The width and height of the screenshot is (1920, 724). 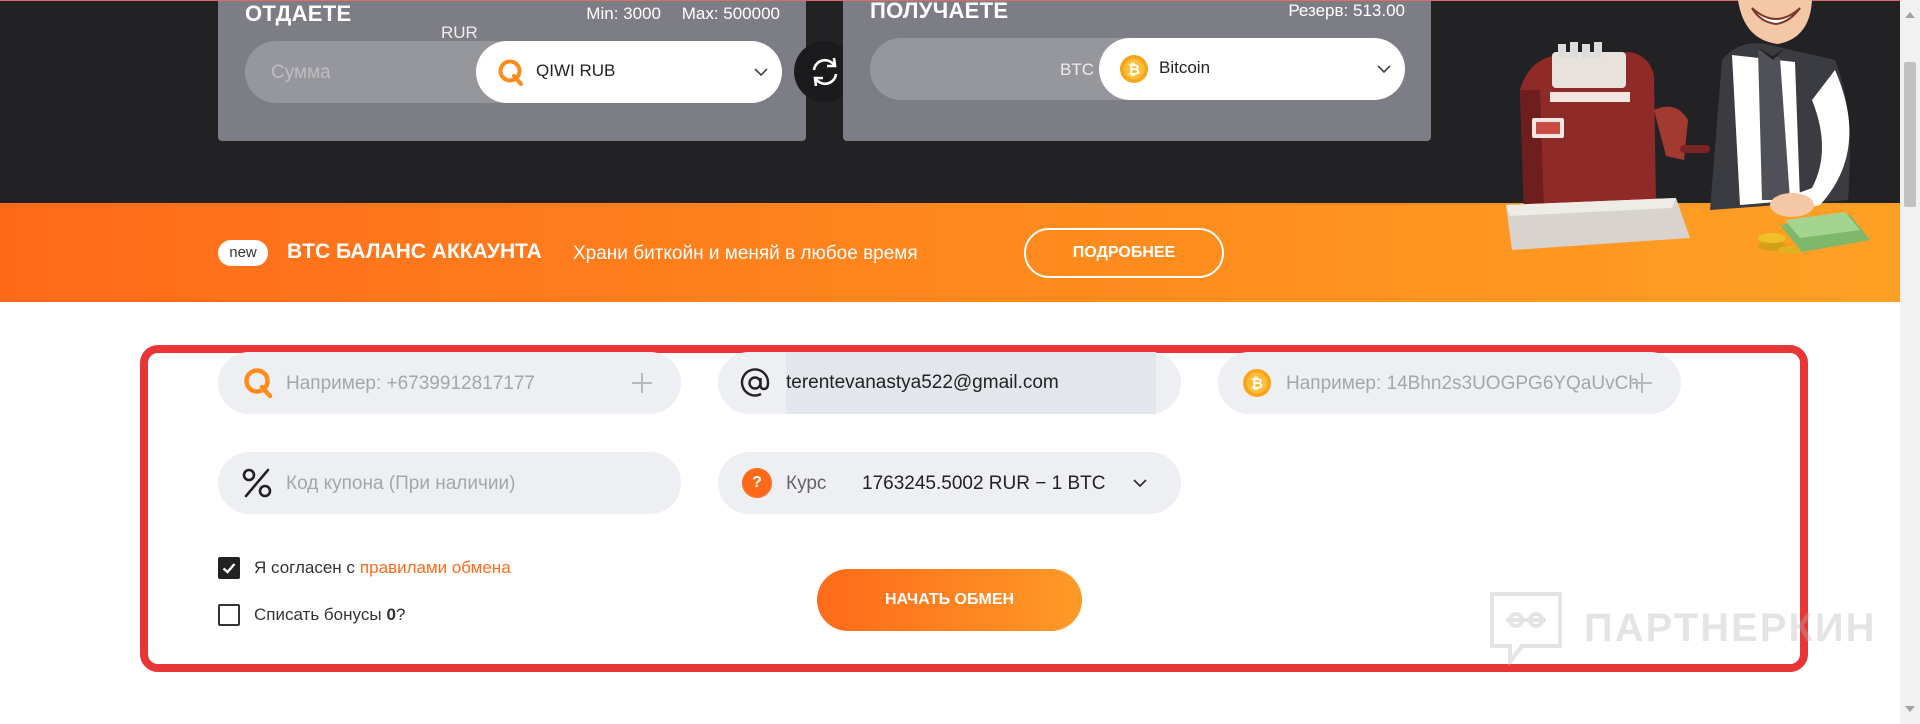 What do you see at coordinates (1910, 134) in the screenshot?
I see `scroll-thumb` at bounding box center [1910, 134].